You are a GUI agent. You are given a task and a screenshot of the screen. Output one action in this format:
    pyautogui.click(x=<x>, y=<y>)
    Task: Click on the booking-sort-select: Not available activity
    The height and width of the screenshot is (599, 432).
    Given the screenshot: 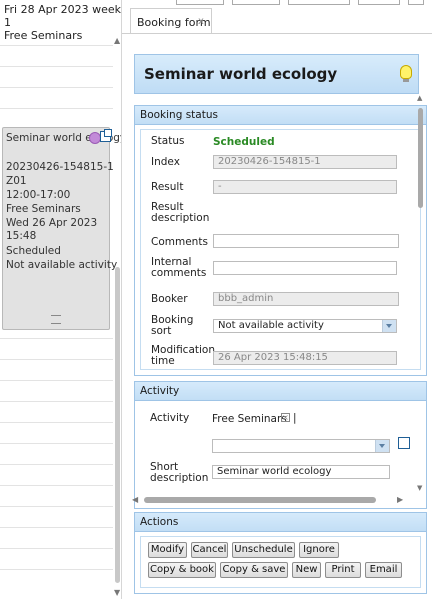 What is the action you would take?
    pyautogui.click(x=305, y=326)
    